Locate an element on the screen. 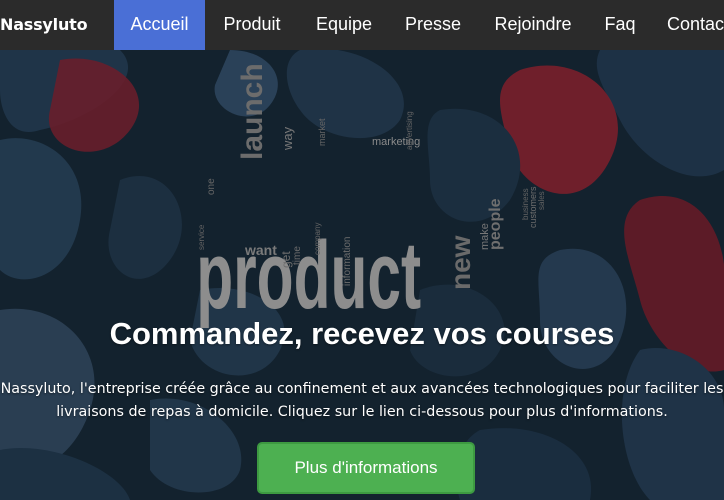 The height and width of the screenshot is (500, 724). wordcloud-word: time is located at coordinates (297, 255).